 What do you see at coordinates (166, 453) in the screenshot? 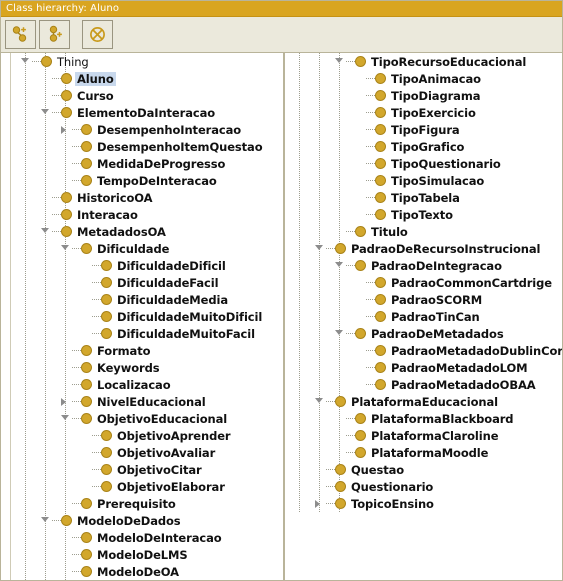
I see `class-node-label: ObjetivoAvaliar` at bounding box center [166, 453].